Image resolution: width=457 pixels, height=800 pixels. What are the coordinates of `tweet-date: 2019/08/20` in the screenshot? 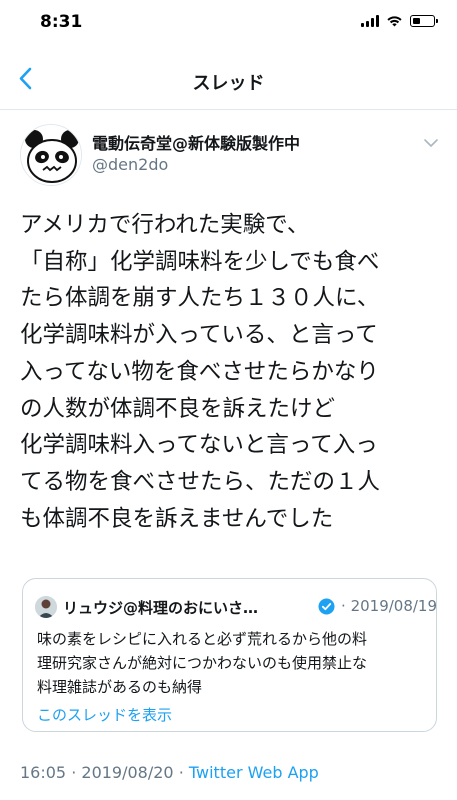 It's located at (127, 772).